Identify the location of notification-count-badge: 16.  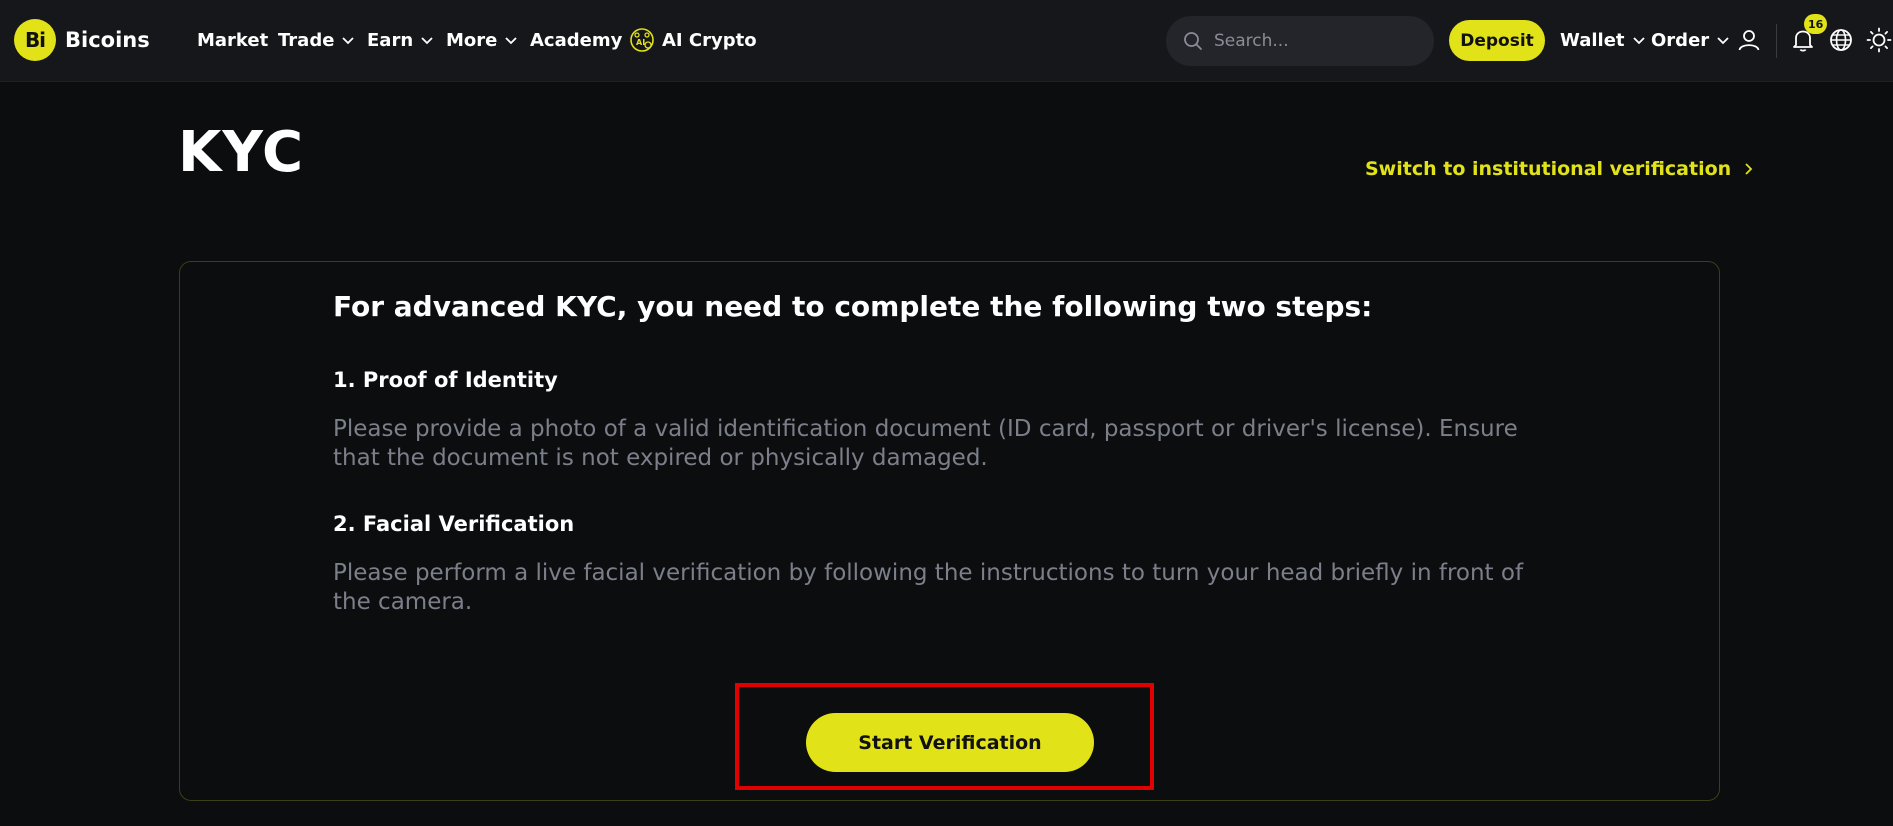
(1816, 24).